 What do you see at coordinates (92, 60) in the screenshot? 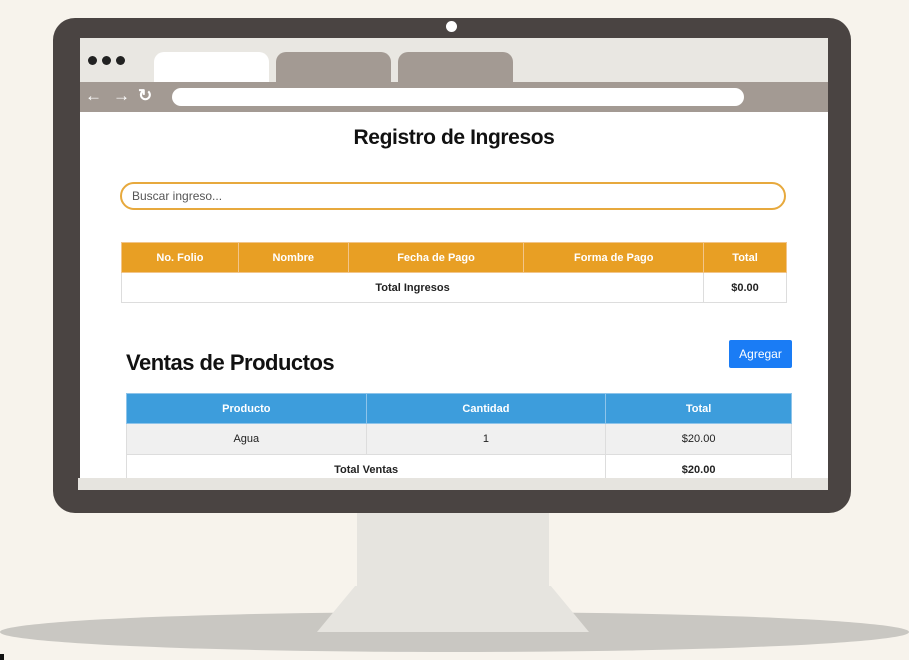
I see `close-dot-icon` at bounding box center [92, 60].